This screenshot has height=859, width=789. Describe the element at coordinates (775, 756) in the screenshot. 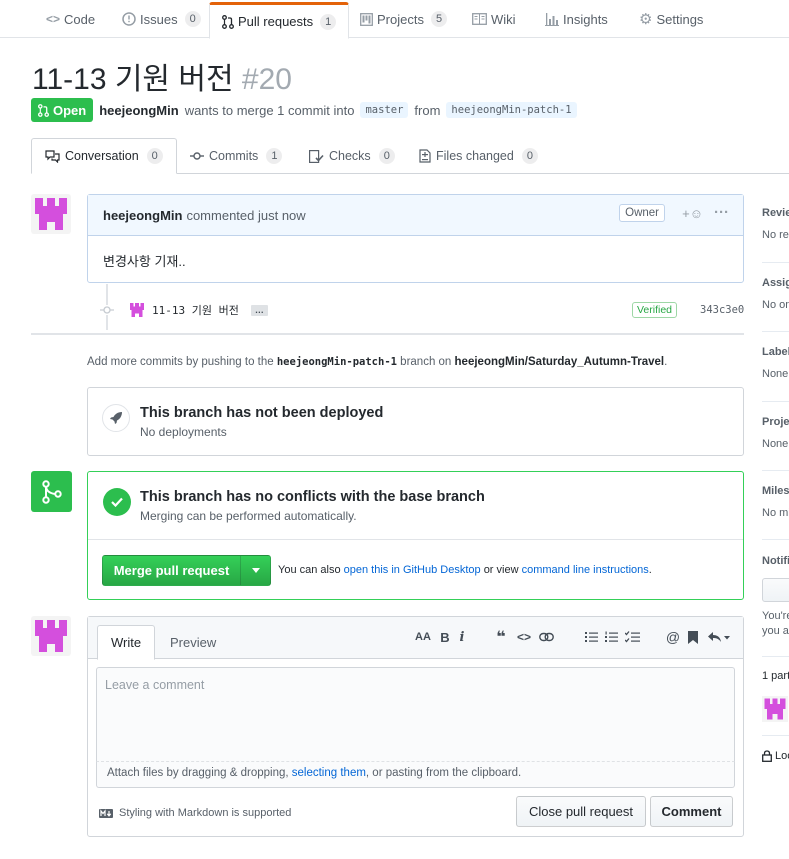

I see `lock-conversation-link: Lock` at that location.